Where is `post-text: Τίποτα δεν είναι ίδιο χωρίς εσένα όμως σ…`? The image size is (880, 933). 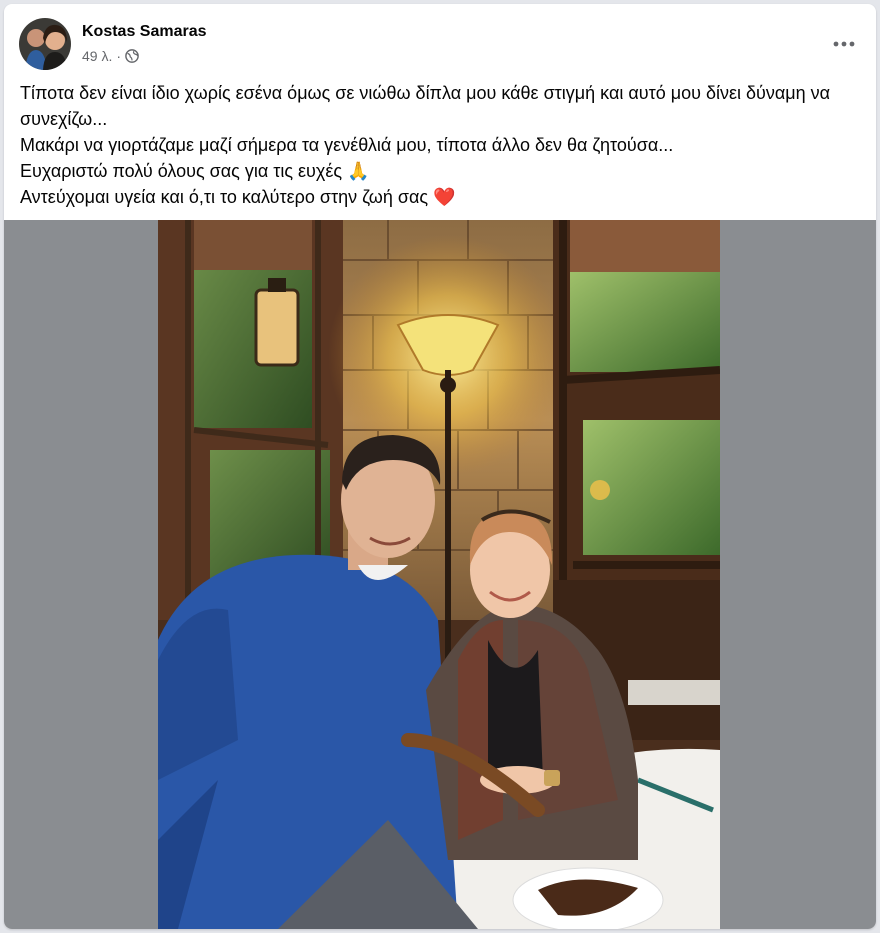 post-text: Τίποτα δεν είναι ίδιο χωρίς εσένα όμως σ… is located at coordinates (440, 145).